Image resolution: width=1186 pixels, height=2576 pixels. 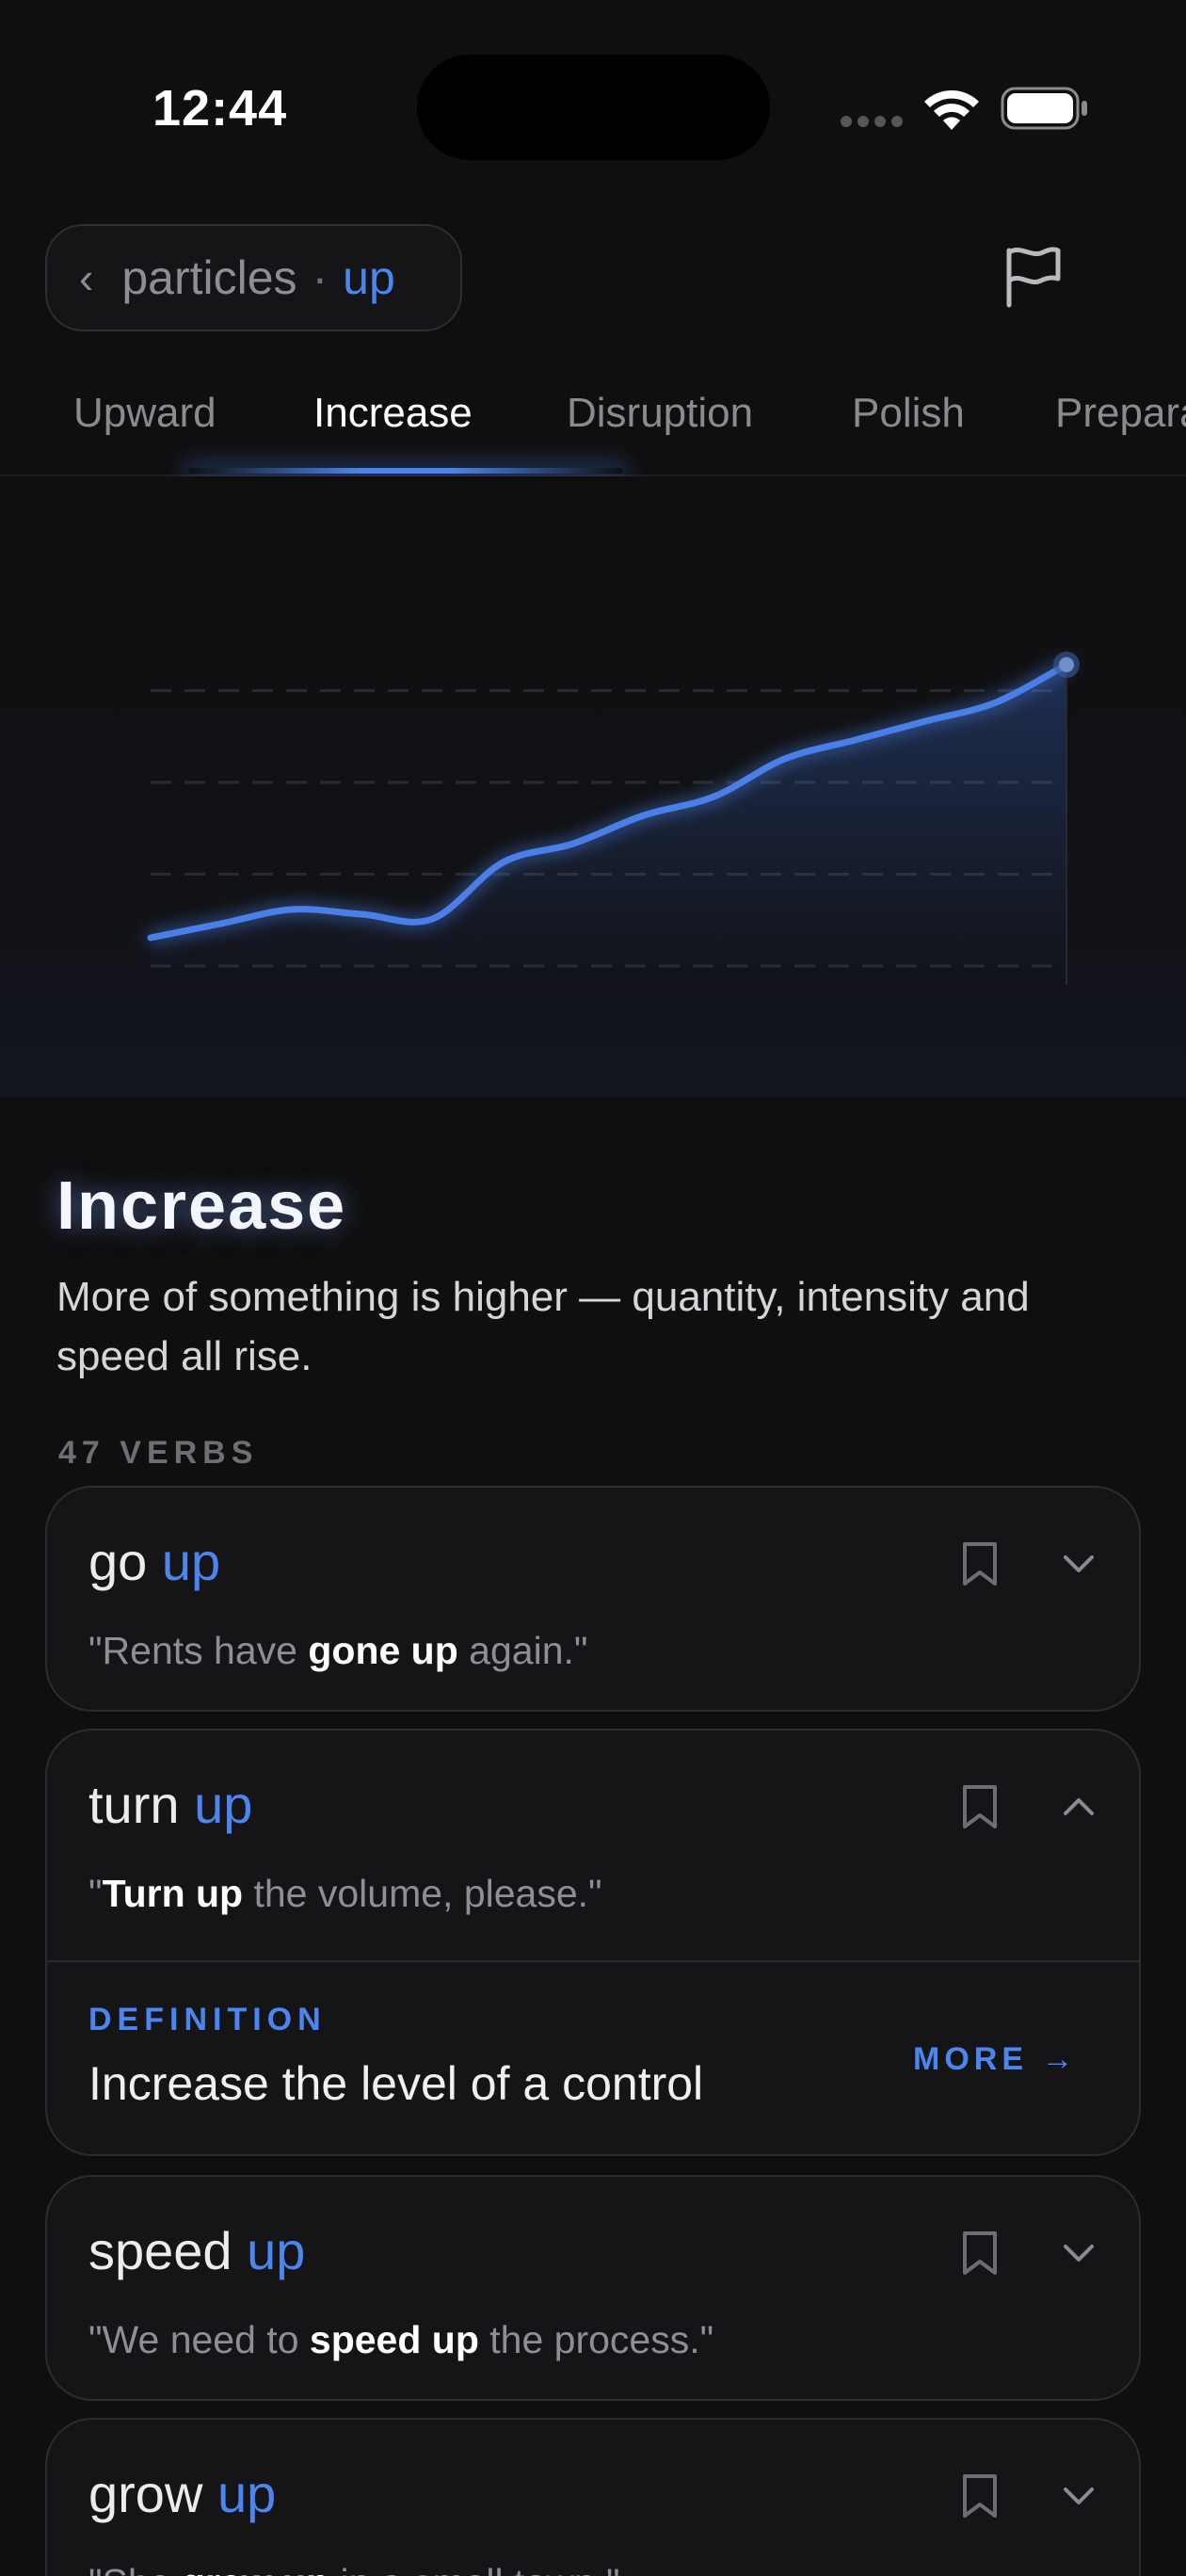 I want to click on active-tab-indicator, so click(x=405, y=471).